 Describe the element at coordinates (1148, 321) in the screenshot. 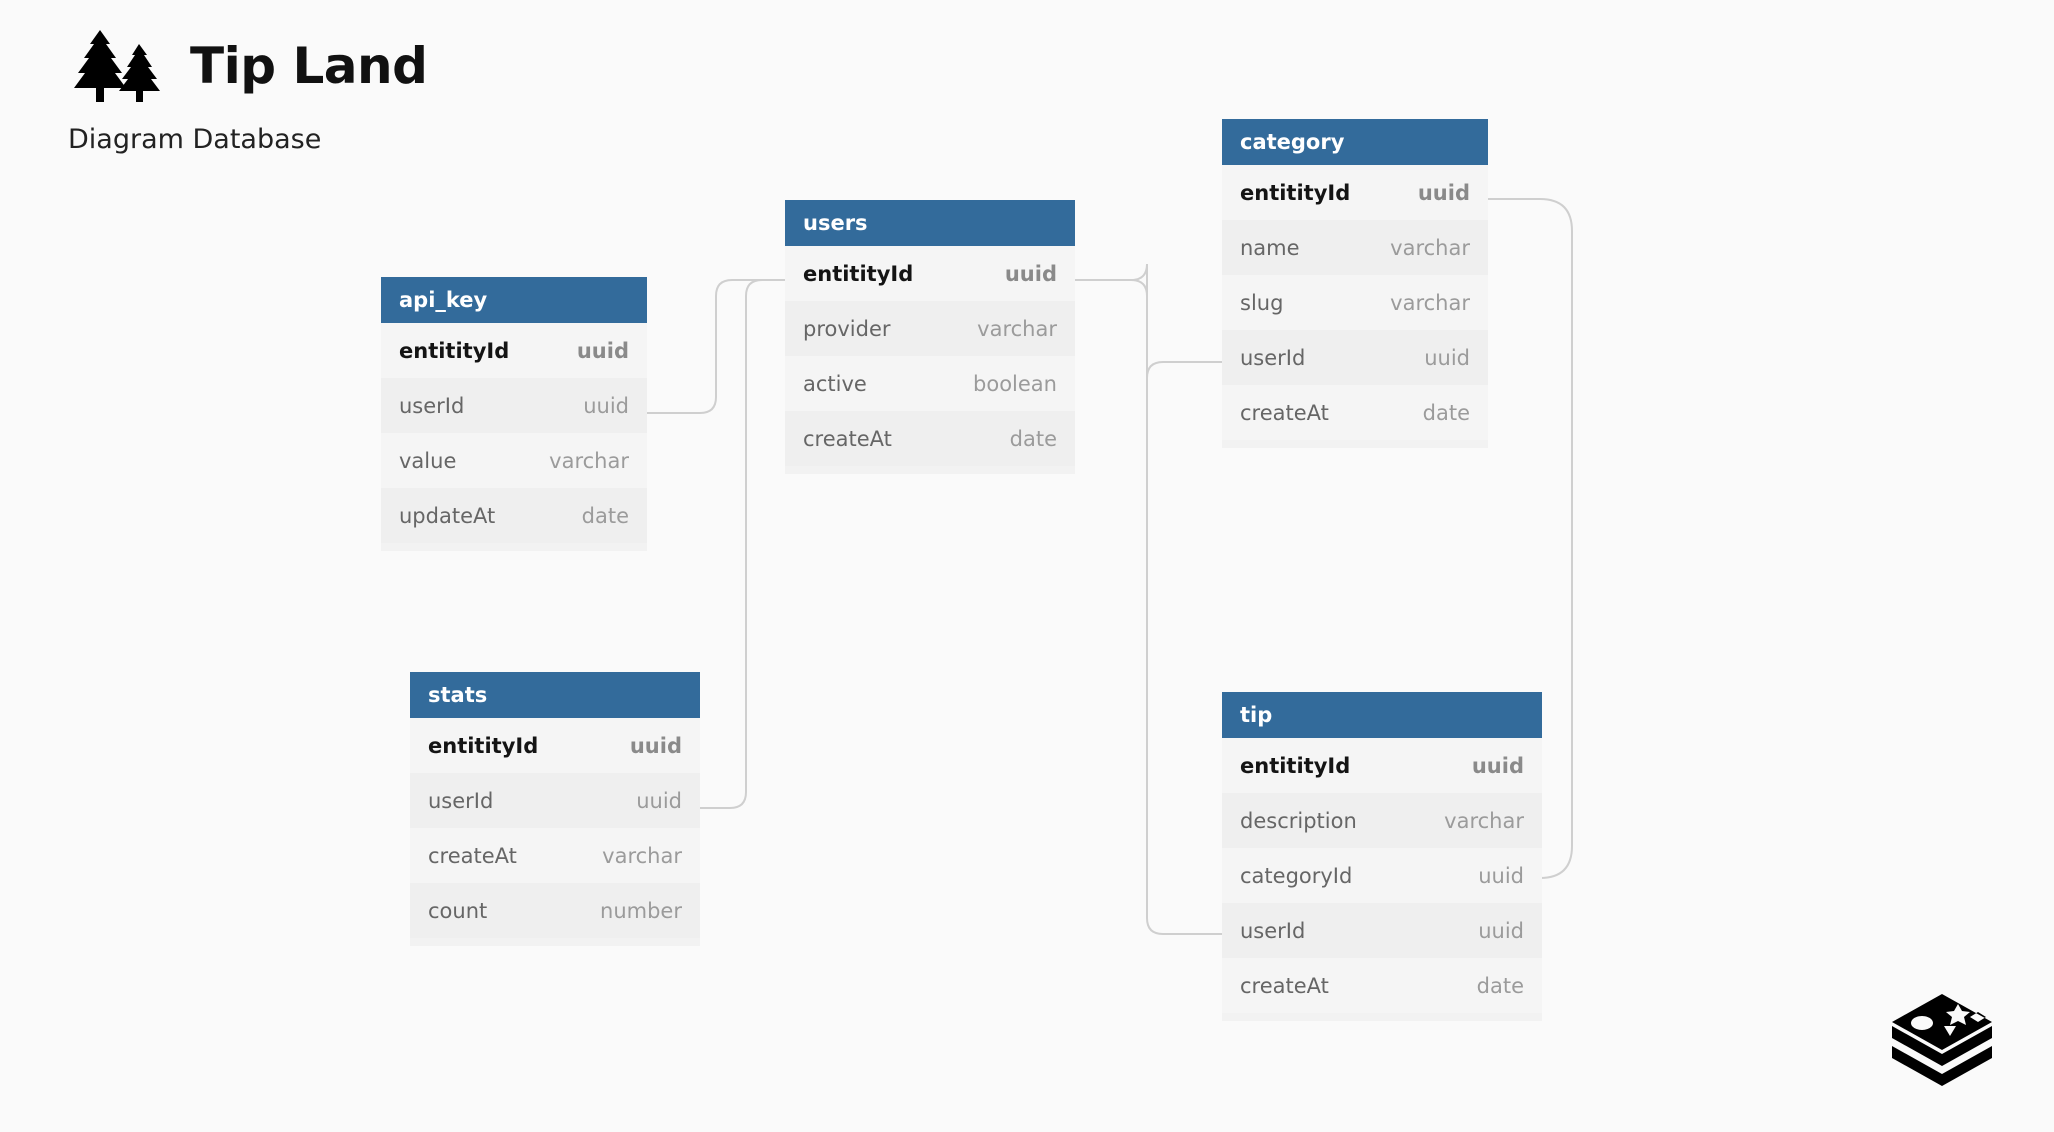

I see `edge-users-entitityid-to-category-userid` at that location.